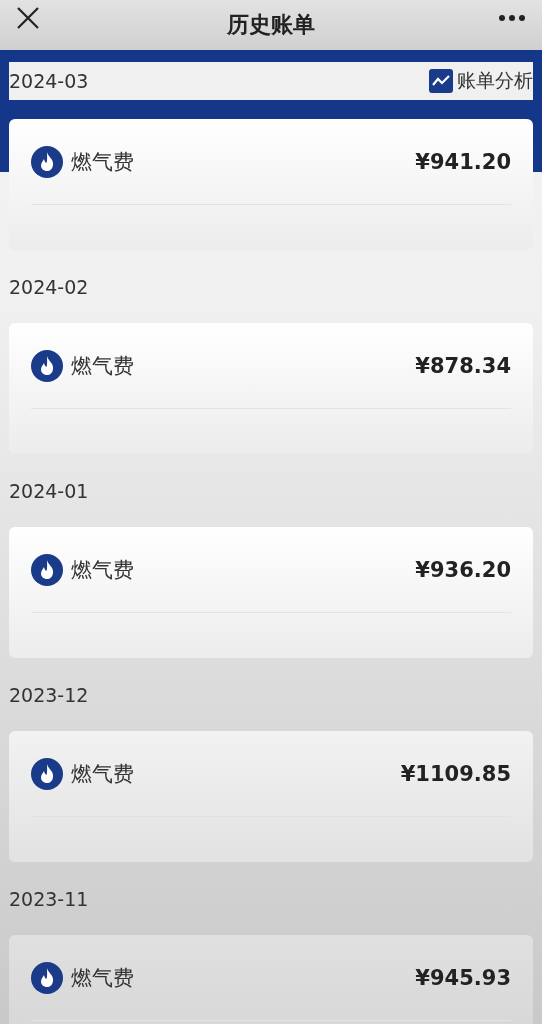  What do you see at coordinates (271, 388) in the screenshot?
I see `bill-card: 燃气费 ¥878.34` at bounding box center [271, 388].